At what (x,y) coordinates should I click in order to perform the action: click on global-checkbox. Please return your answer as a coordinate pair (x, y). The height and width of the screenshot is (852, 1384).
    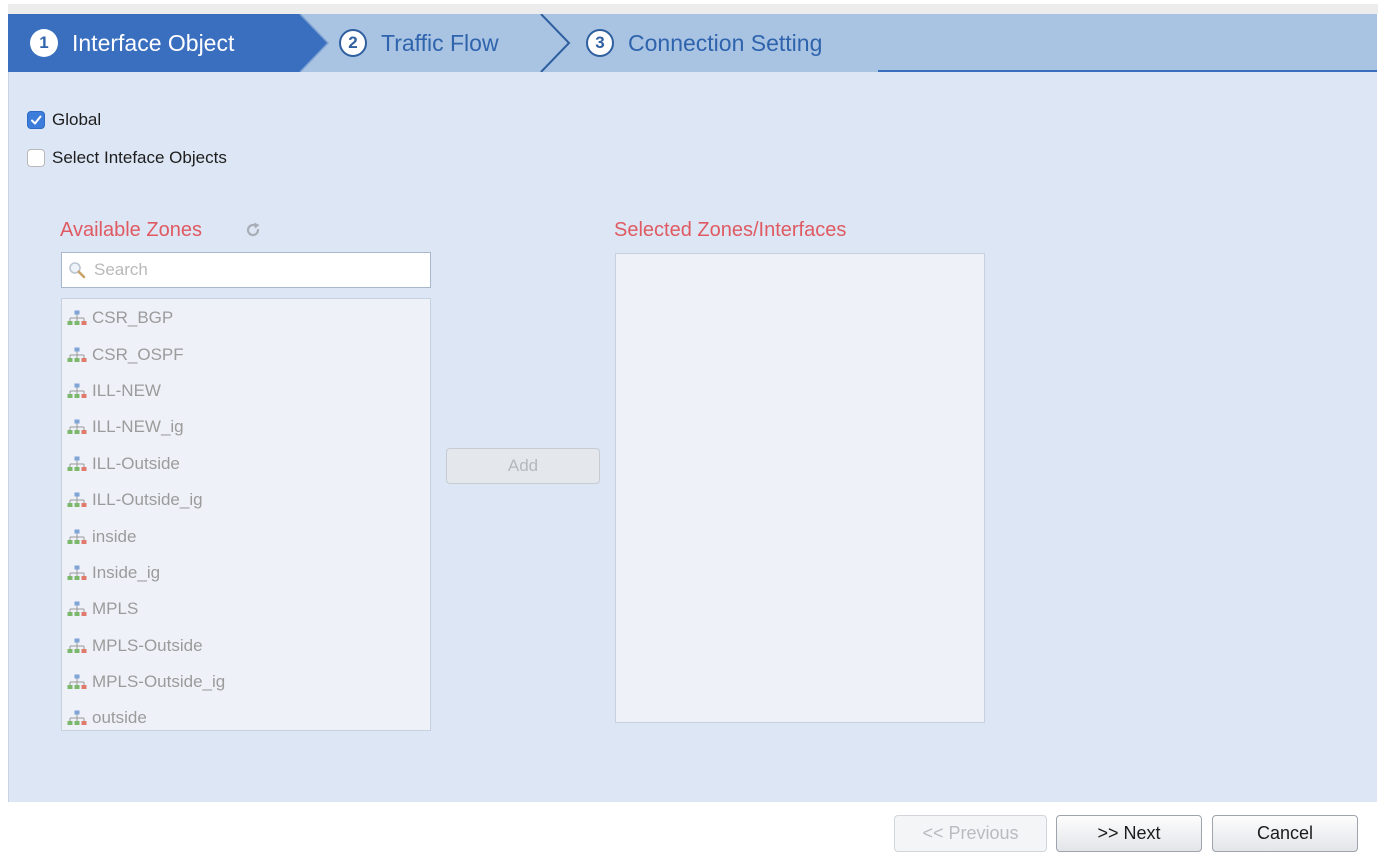
    Looking at the image, I should click on (36, 120).